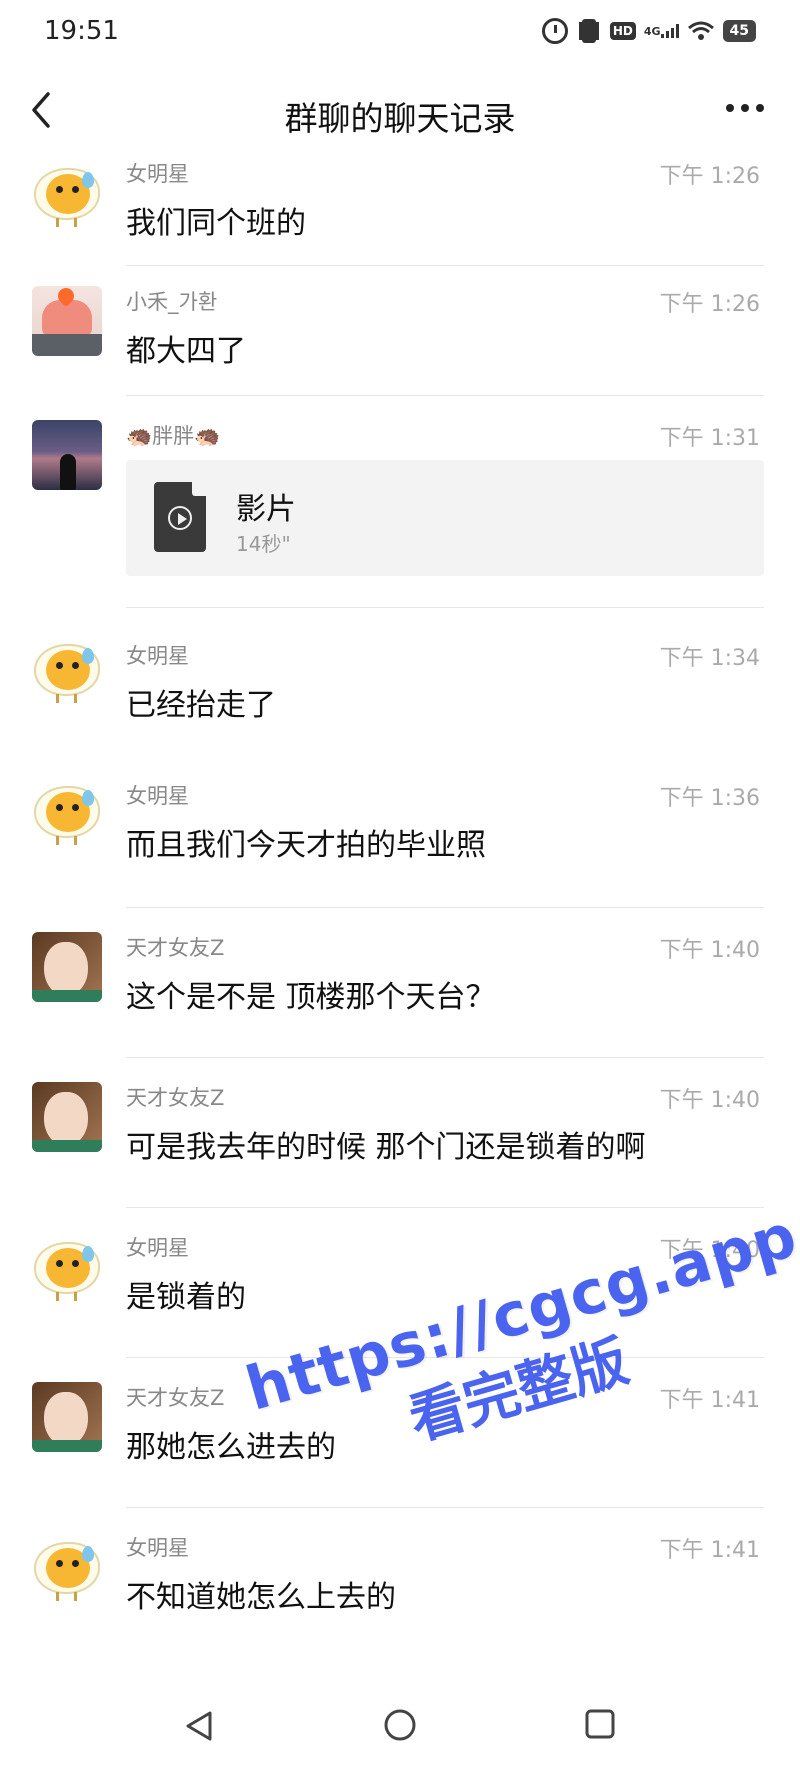  I want to click on chat-message: 女明星 下午 1:40 是锁着的, so click(400, 1283).